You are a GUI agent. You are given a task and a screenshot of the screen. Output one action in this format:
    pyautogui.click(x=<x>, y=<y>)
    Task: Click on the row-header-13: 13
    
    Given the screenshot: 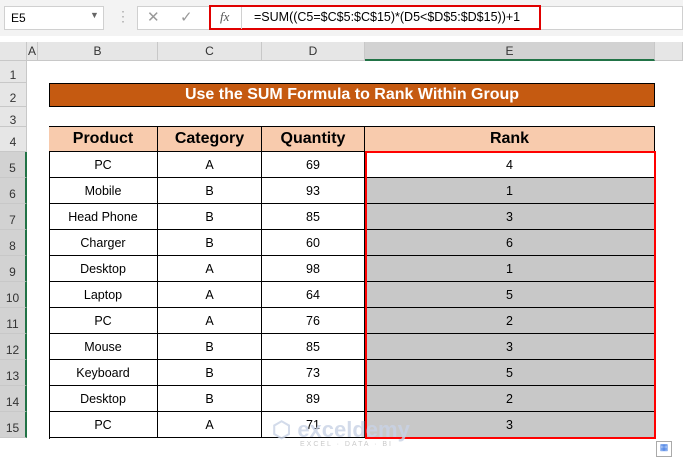 What is the action you would take?
    pyautogui.click(x=13, y=373)
    